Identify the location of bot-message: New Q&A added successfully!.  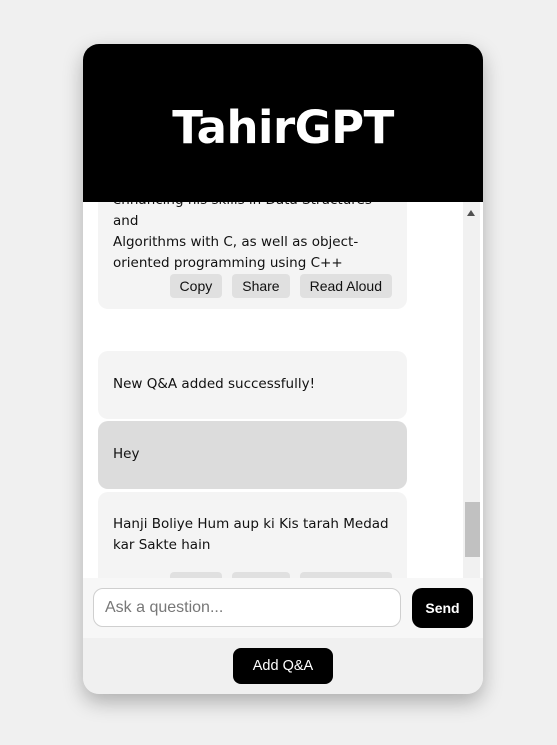
(252, 385).